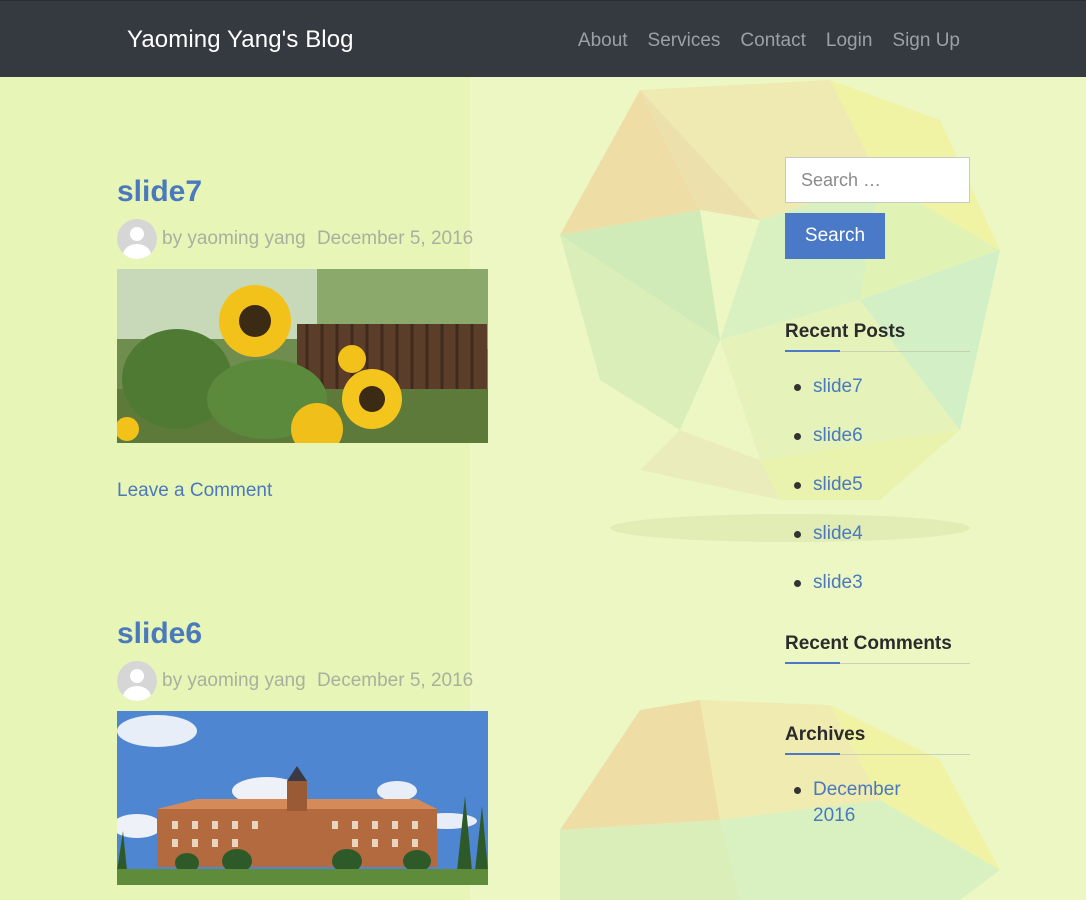 Image resolution: width=1086 pixels, height=900 pixels. Describe the element at coordinates (877, 776) in the screenshot. I see `archives-widget: Archives December 2016` at that location.